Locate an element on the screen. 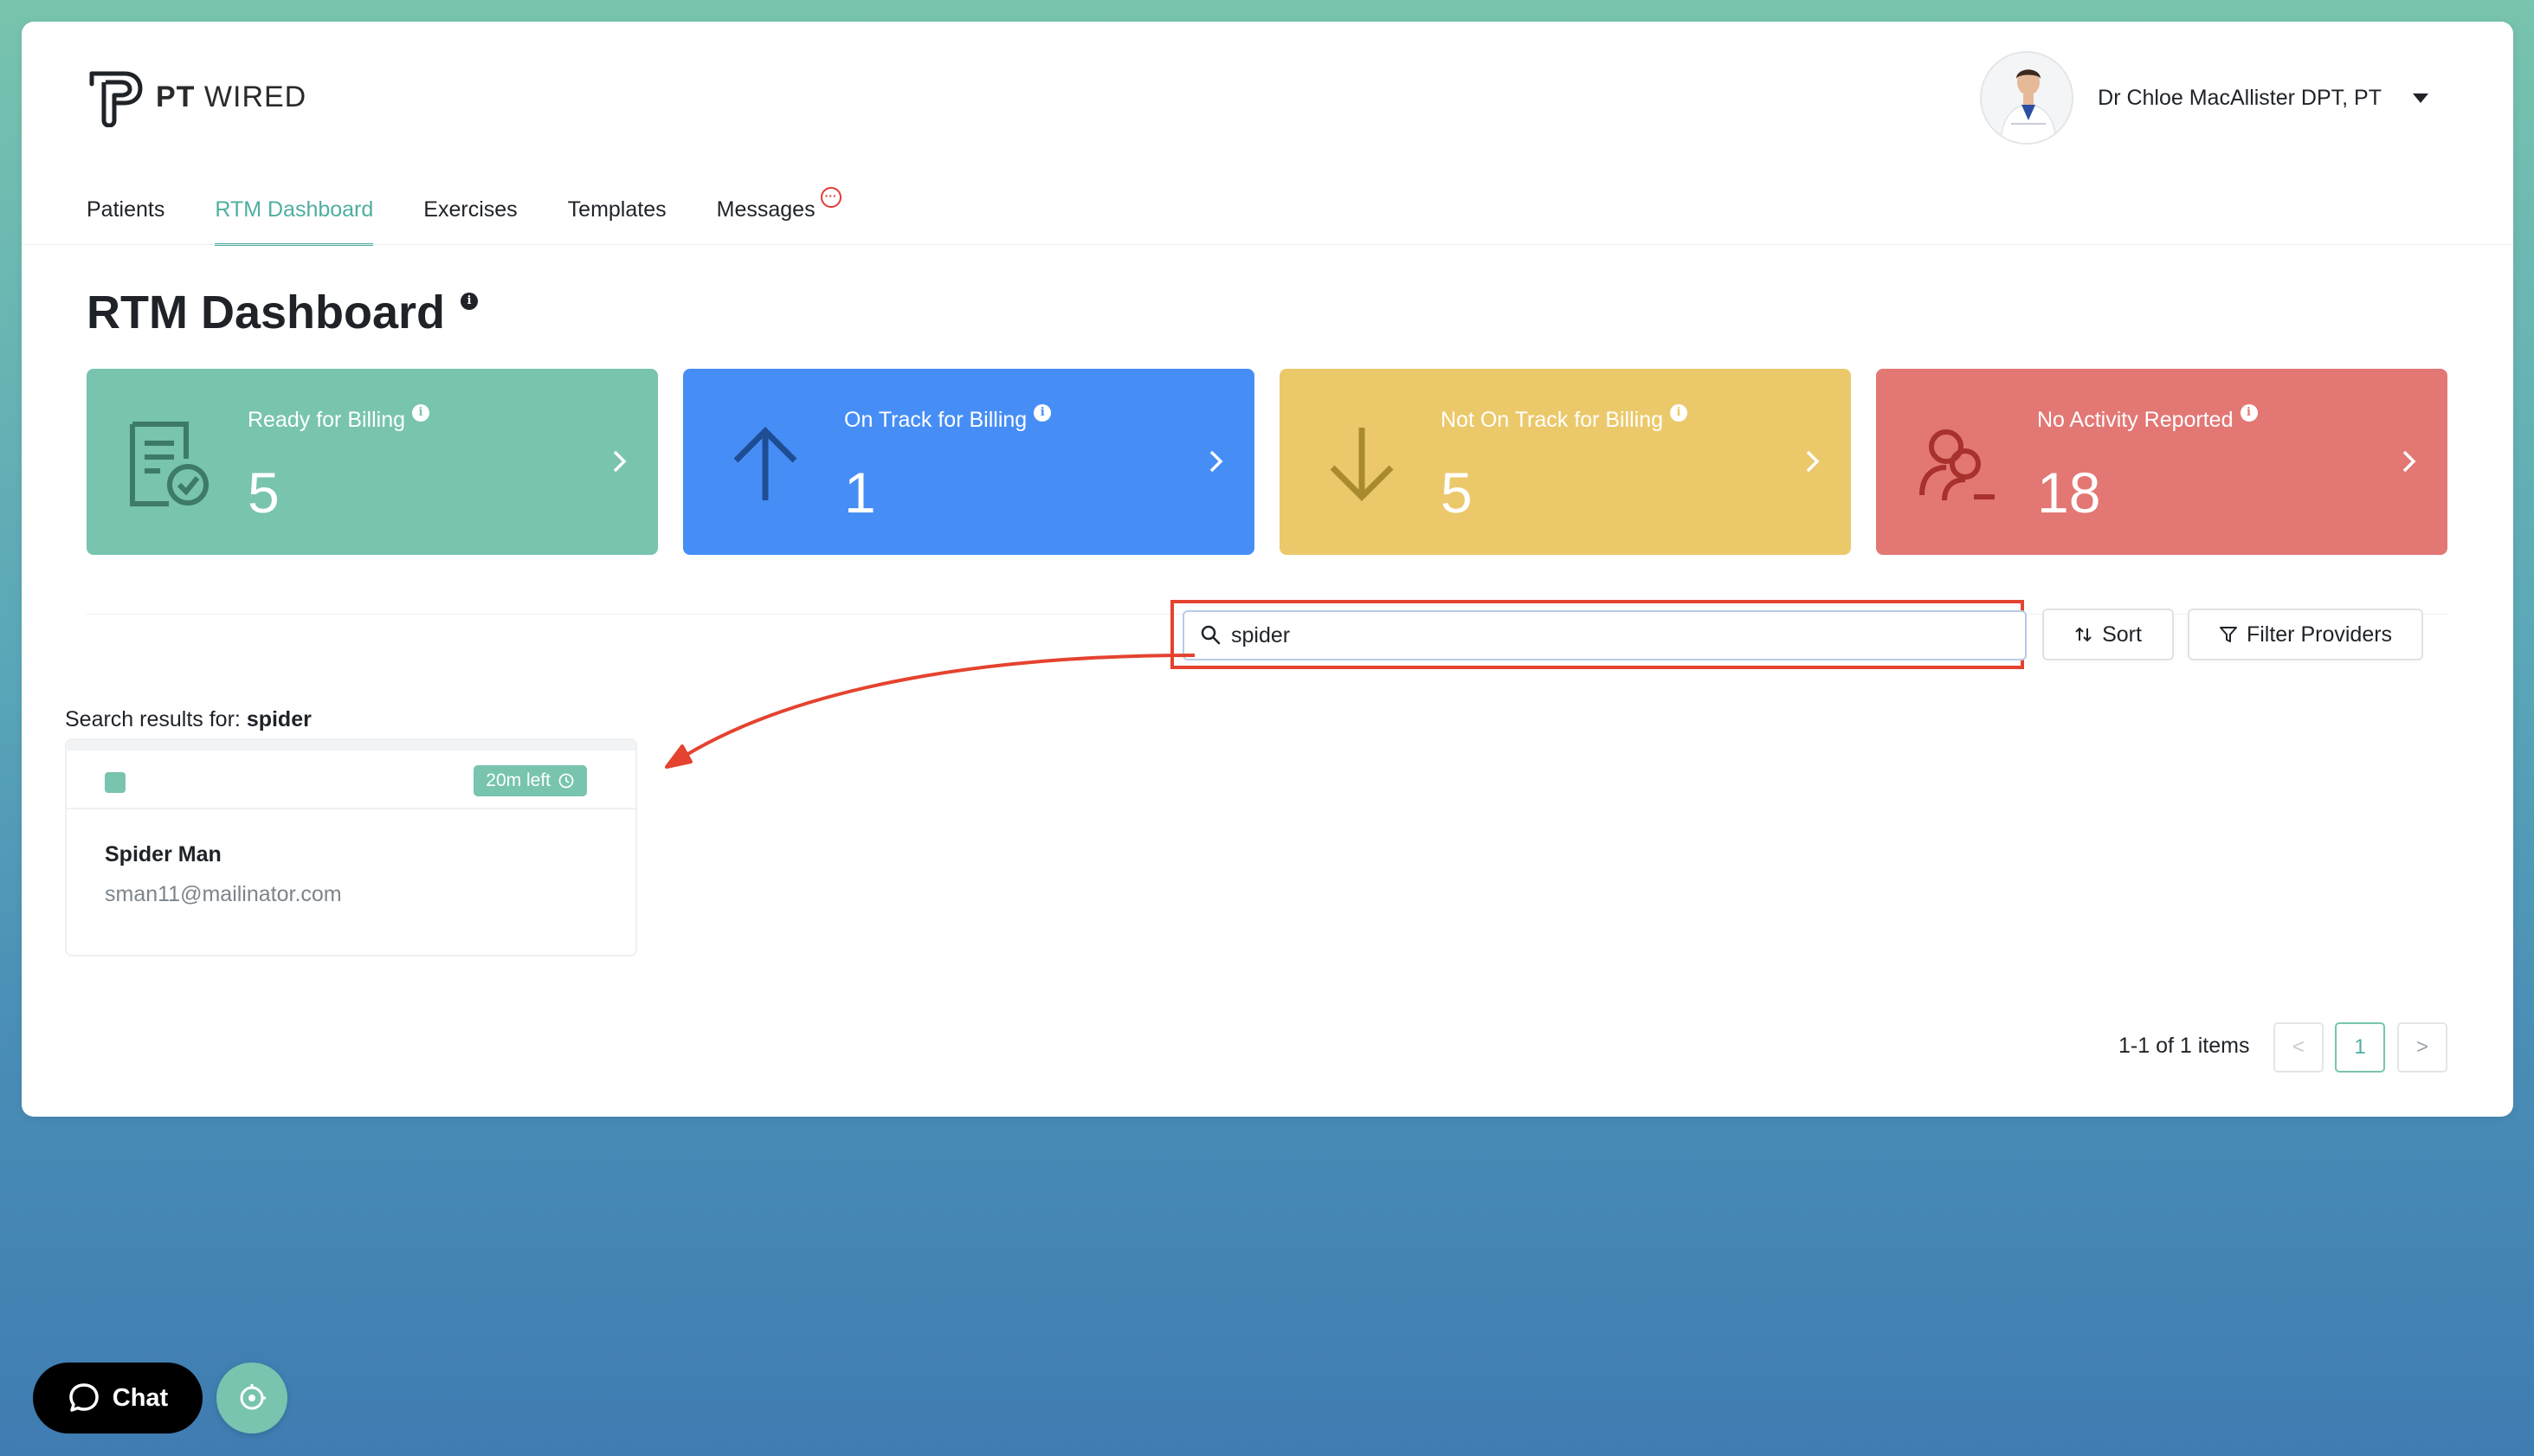  nav-item-label: Exercises is located at coordinates (470, 209).